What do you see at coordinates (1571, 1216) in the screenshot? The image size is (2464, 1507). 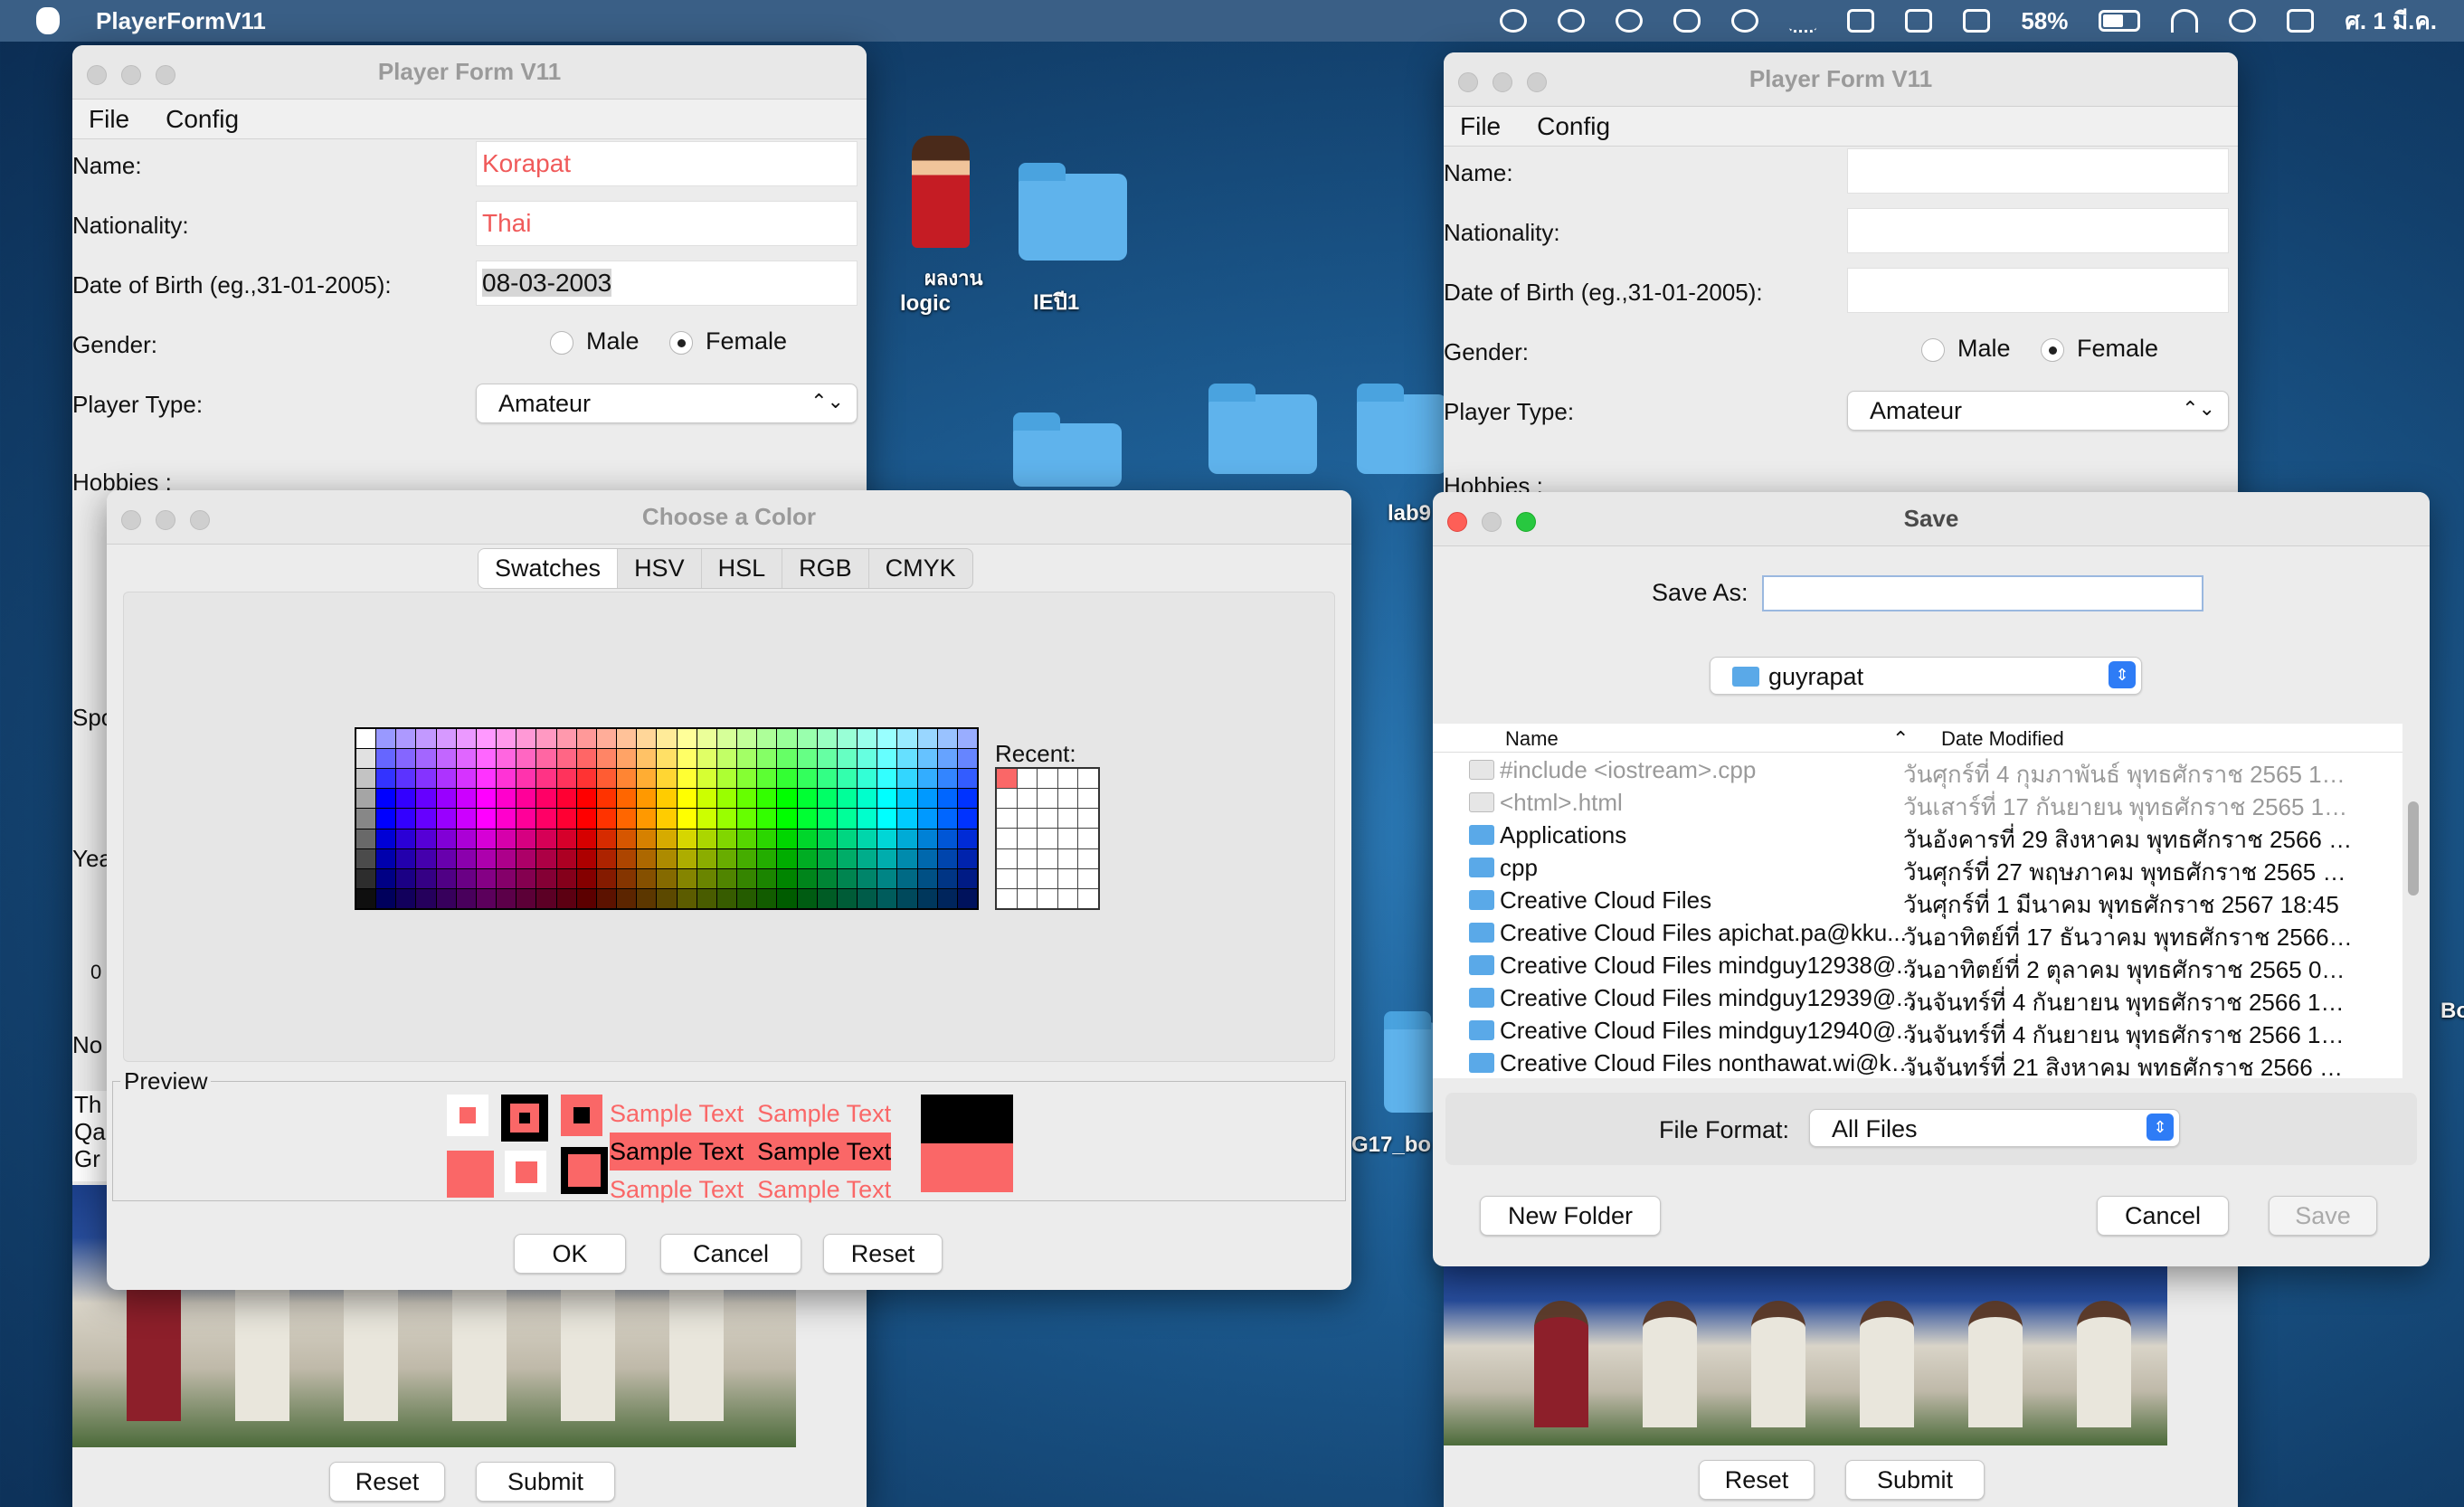 I see `new-folder-button: New Folder` at bounding box center [1571, 1216].